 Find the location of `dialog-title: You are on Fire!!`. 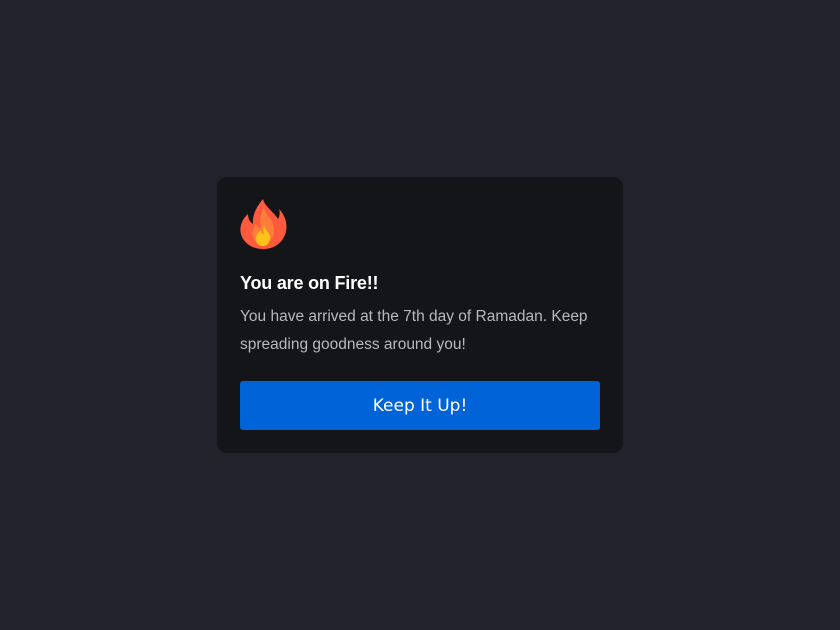

dialog-title: You are on Fire!! is located at coordinates (309, 283).